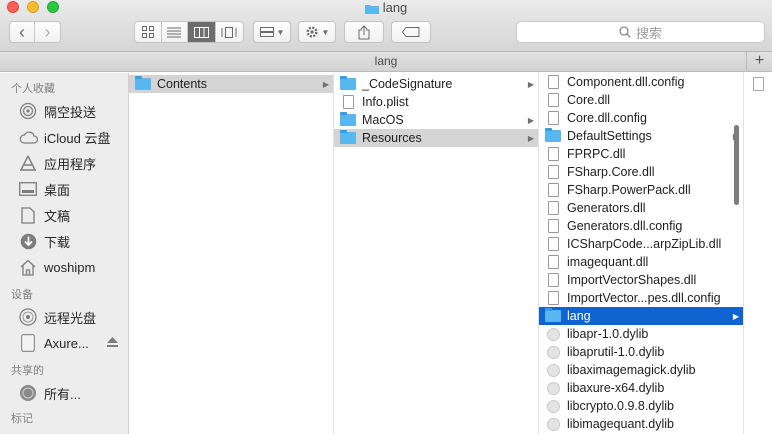 The image size is (772, 434). What do you see at coordinates (312, 32) in the screenshot?
I see `gear-icon` at bounding box center [312, 32].